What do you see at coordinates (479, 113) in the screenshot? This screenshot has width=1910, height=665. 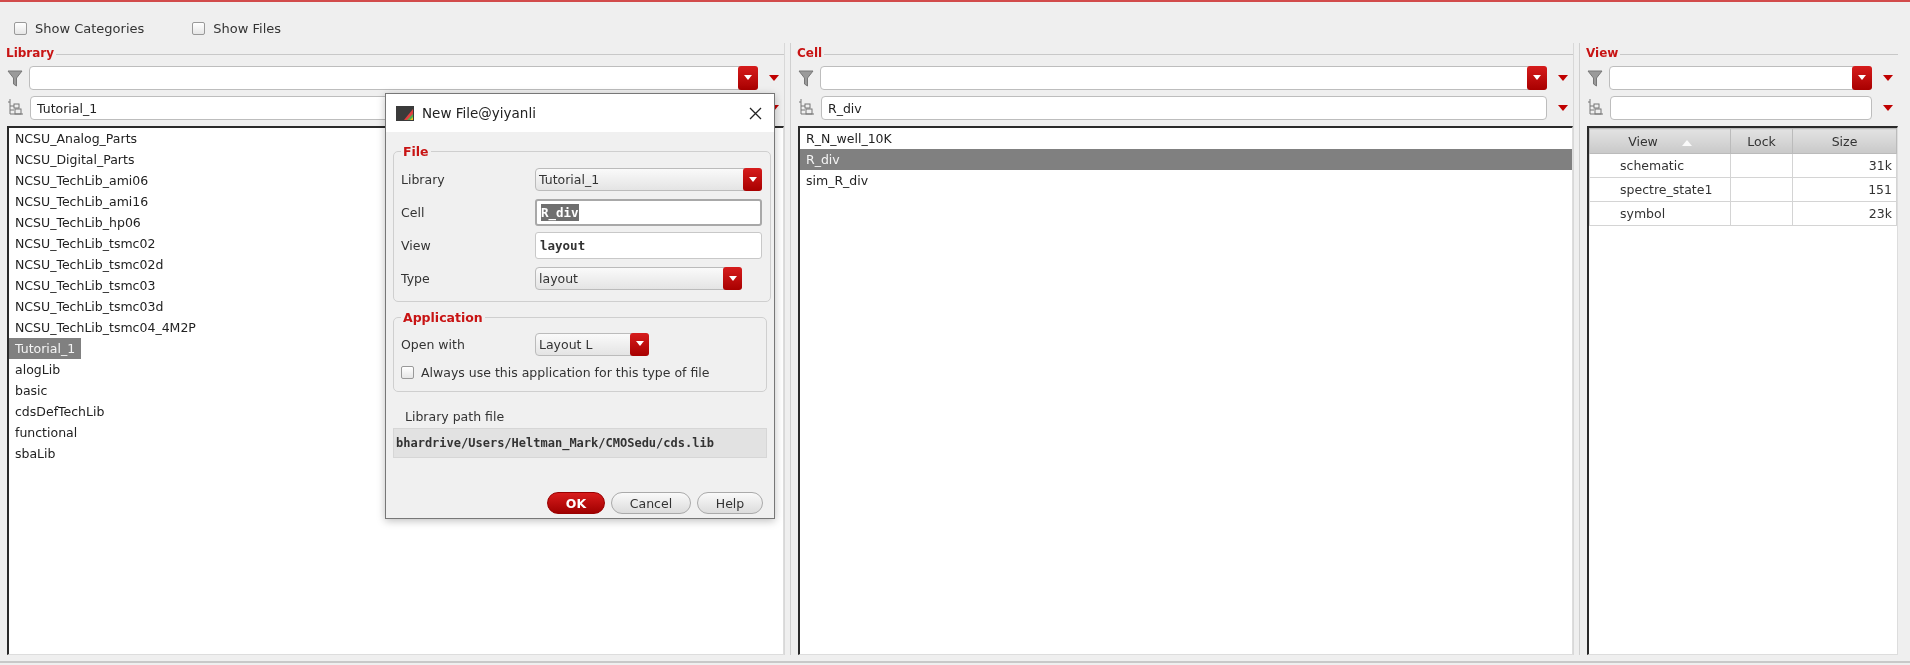 I see `dialog-title: New File@yiyanli` at bounding box center [479, 113].